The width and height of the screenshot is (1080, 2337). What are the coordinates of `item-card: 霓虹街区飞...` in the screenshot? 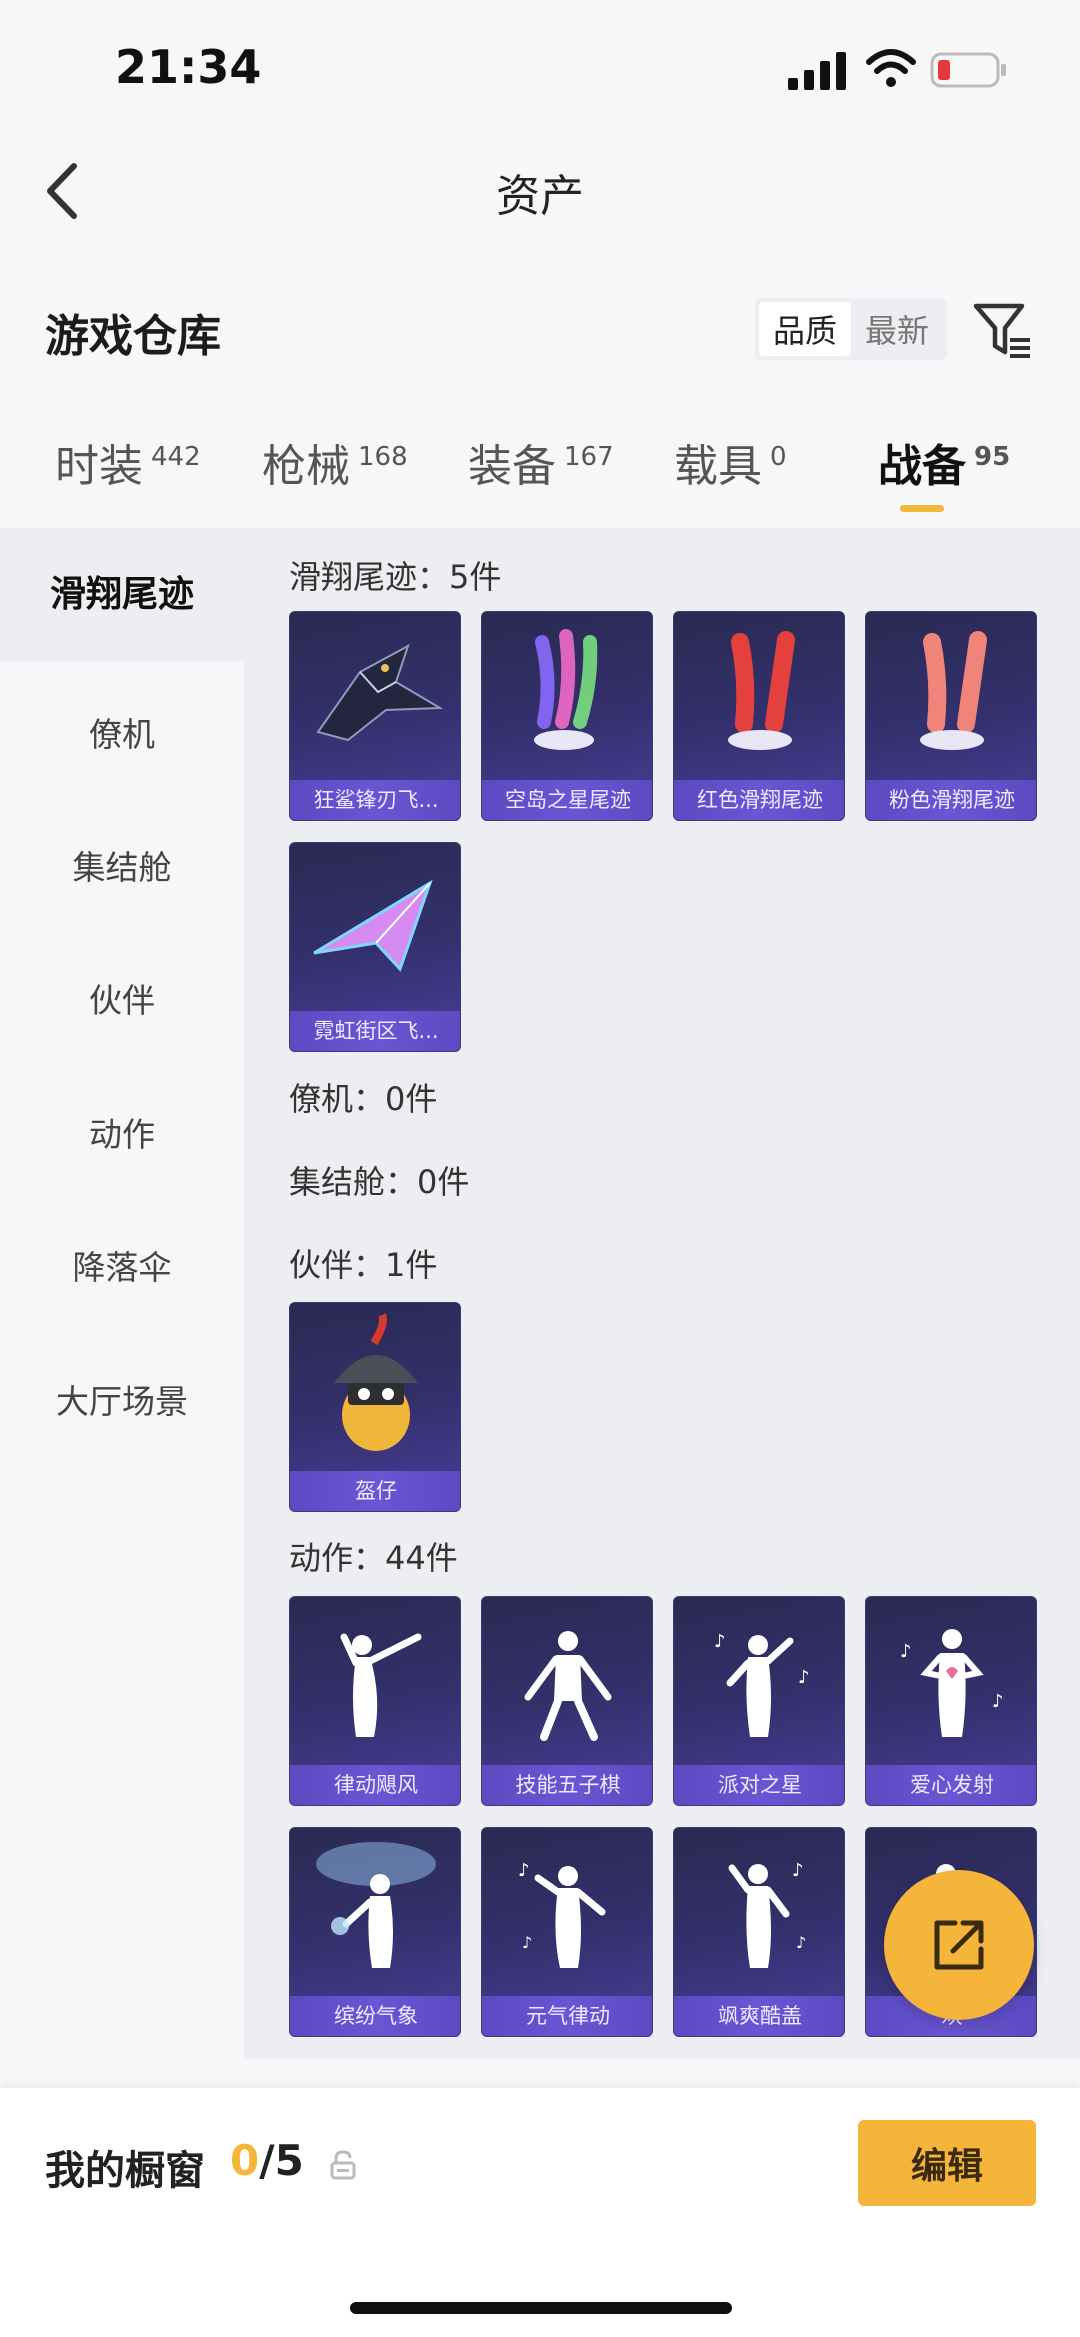 It's located at (375, 947).